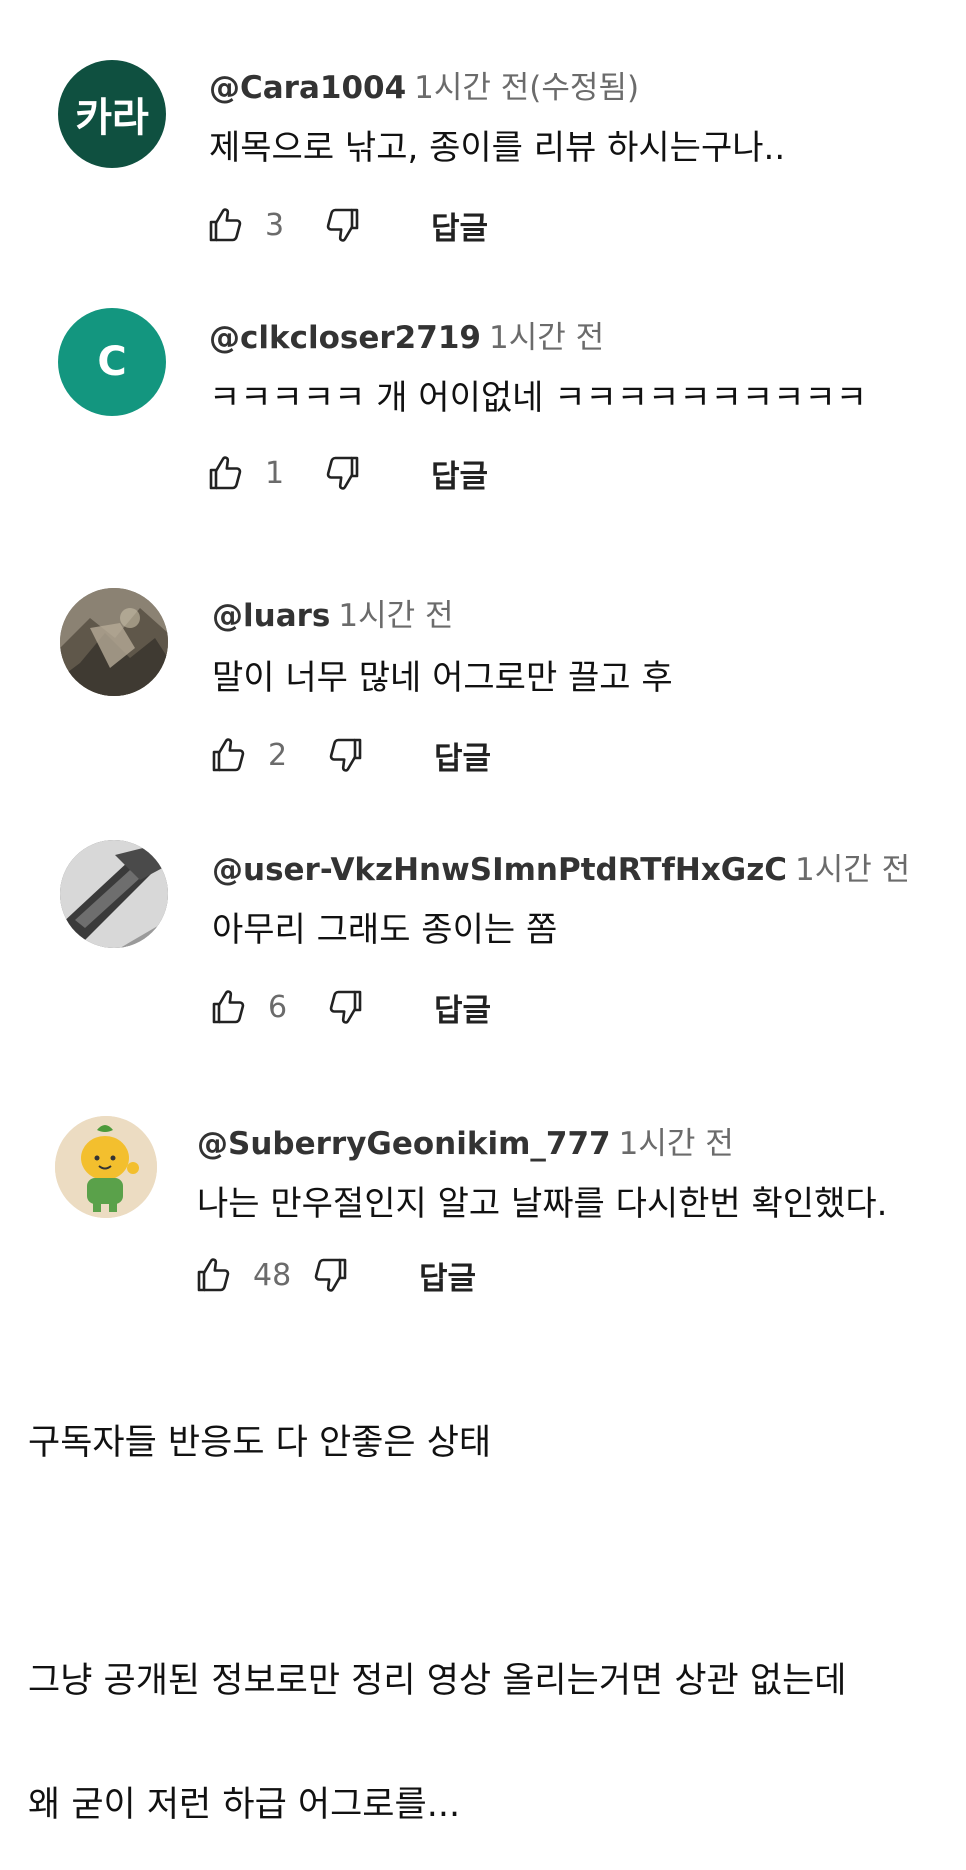 The width and height of the screenshot is (966, 1870). I want to click on comment-text: 말이 너무 많네 어그로만 끌고 후, so click(442, 678).